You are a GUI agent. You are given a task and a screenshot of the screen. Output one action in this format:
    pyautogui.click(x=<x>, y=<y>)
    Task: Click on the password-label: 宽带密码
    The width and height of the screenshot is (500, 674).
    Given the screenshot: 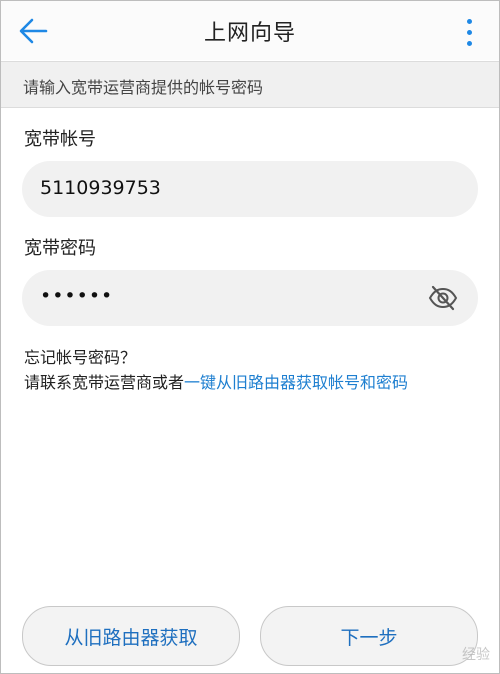 What is the action you would take?
    pyautogui.click(x=60, y=248)
    